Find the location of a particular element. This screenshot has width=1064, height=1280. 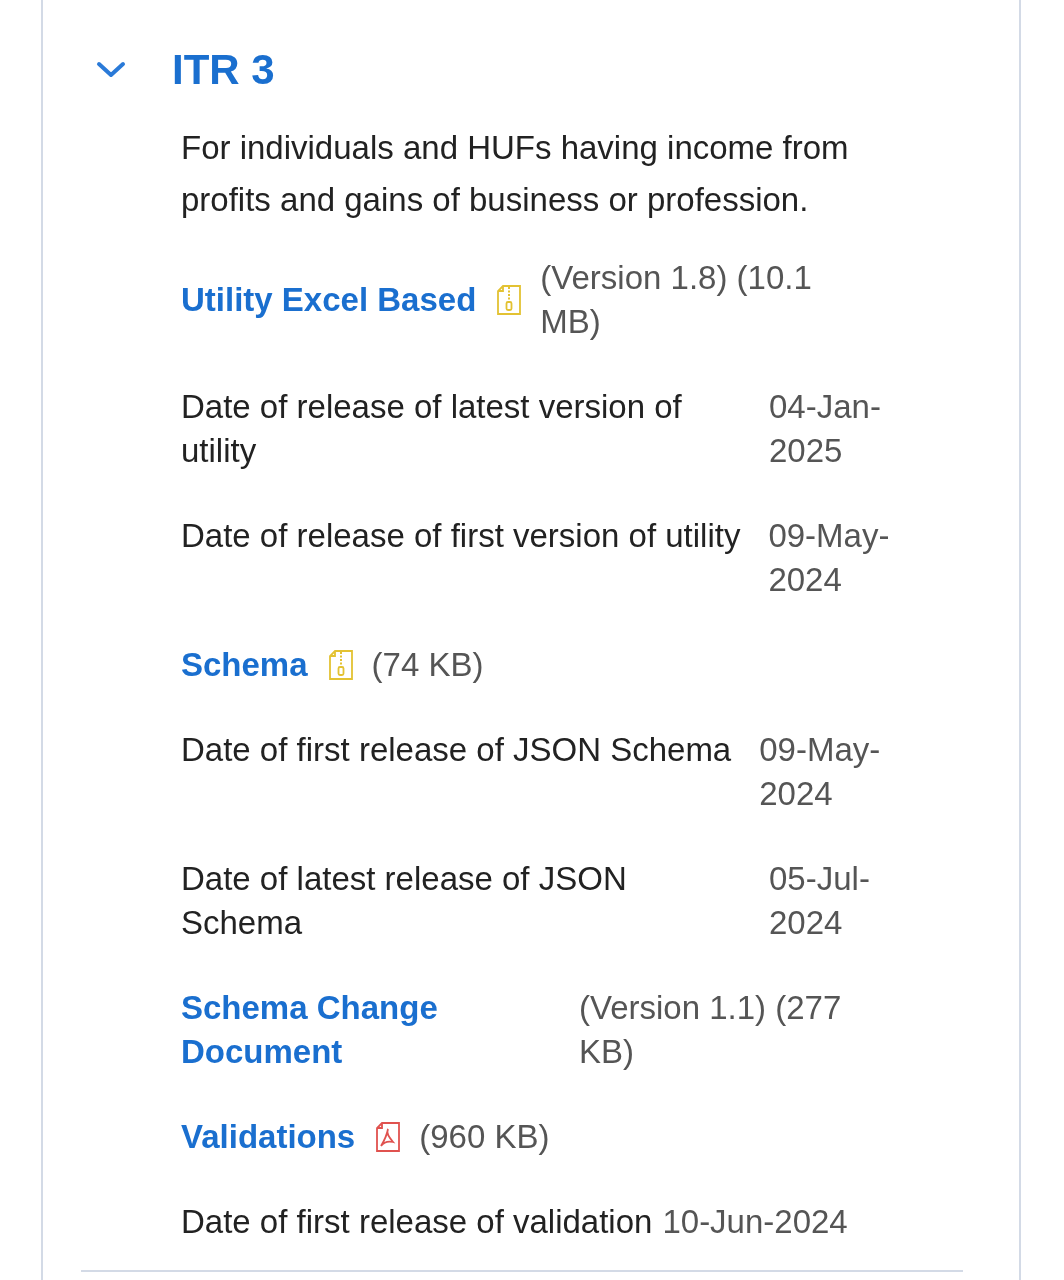

date-label: Date of latest release of JSON Schema is located at coordinates (404, 901).